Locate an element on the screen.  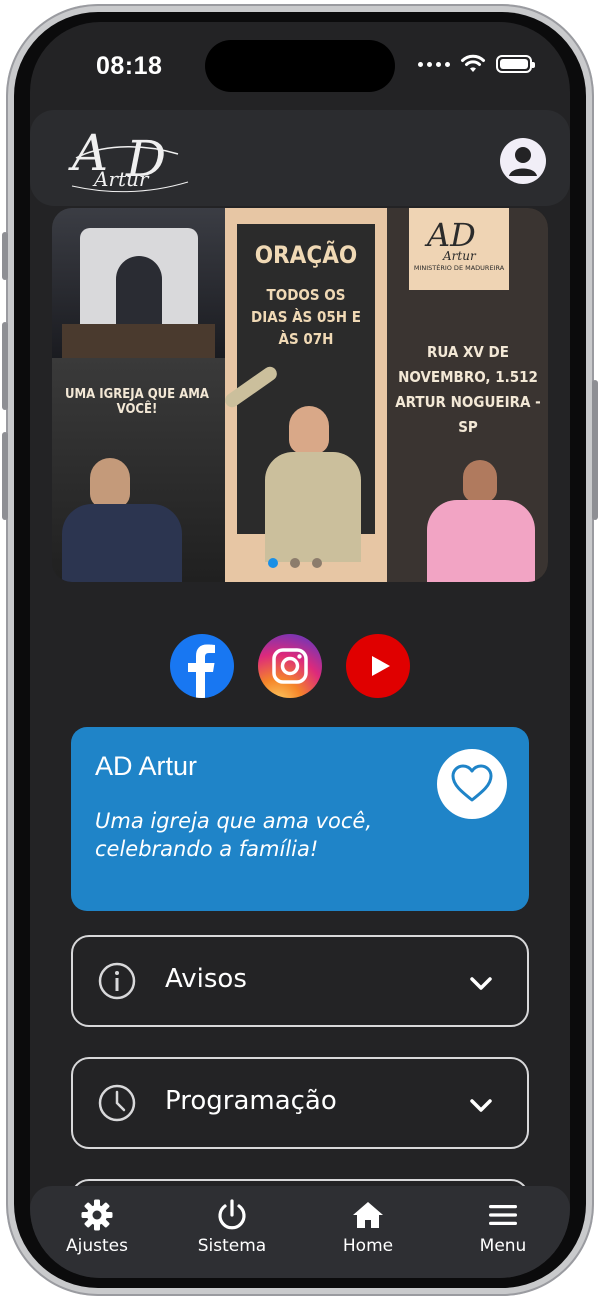
instagram-icon is located at coordinates (290, 666).